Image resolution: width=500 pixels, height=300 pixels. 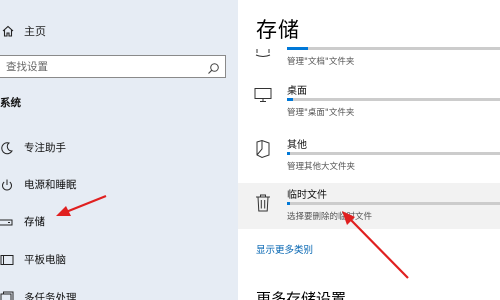 I want to click on storage-icon, so click(x=7, y=223).